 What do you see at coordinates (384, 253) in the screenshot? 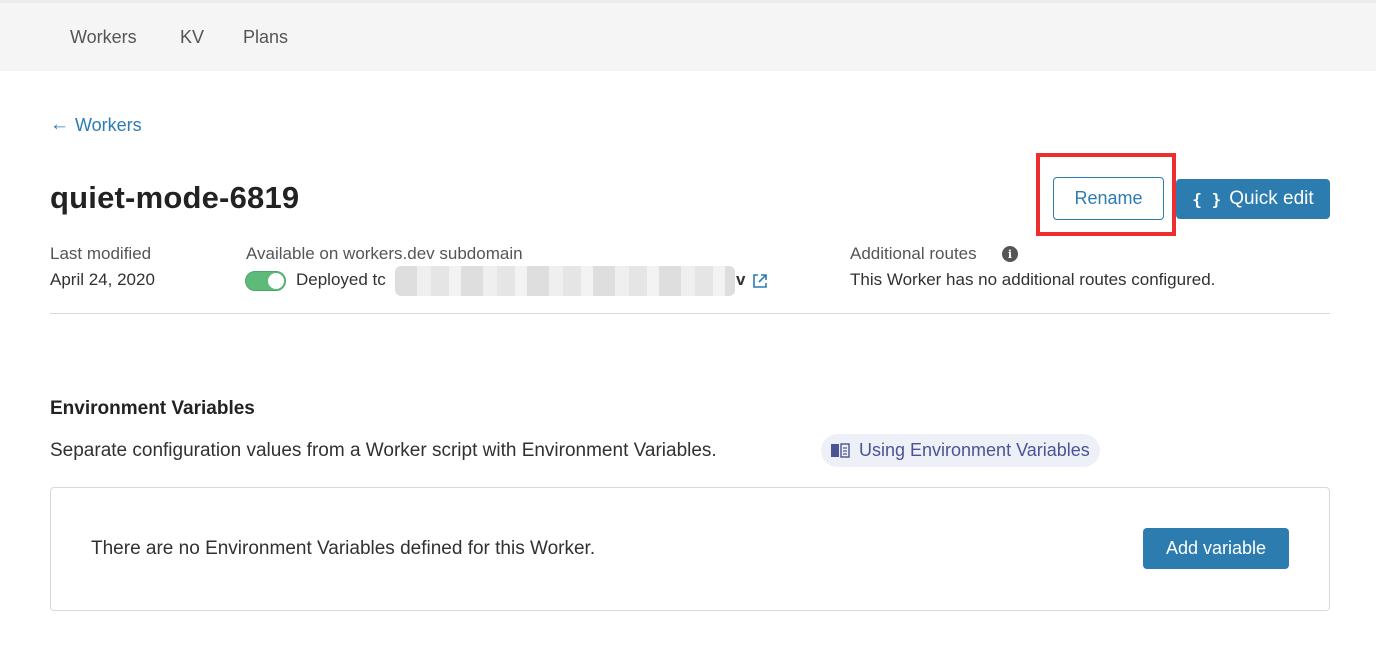
I see `subdomain-label: Available on workers.dev subdomain` at bounding box center [384, 253].